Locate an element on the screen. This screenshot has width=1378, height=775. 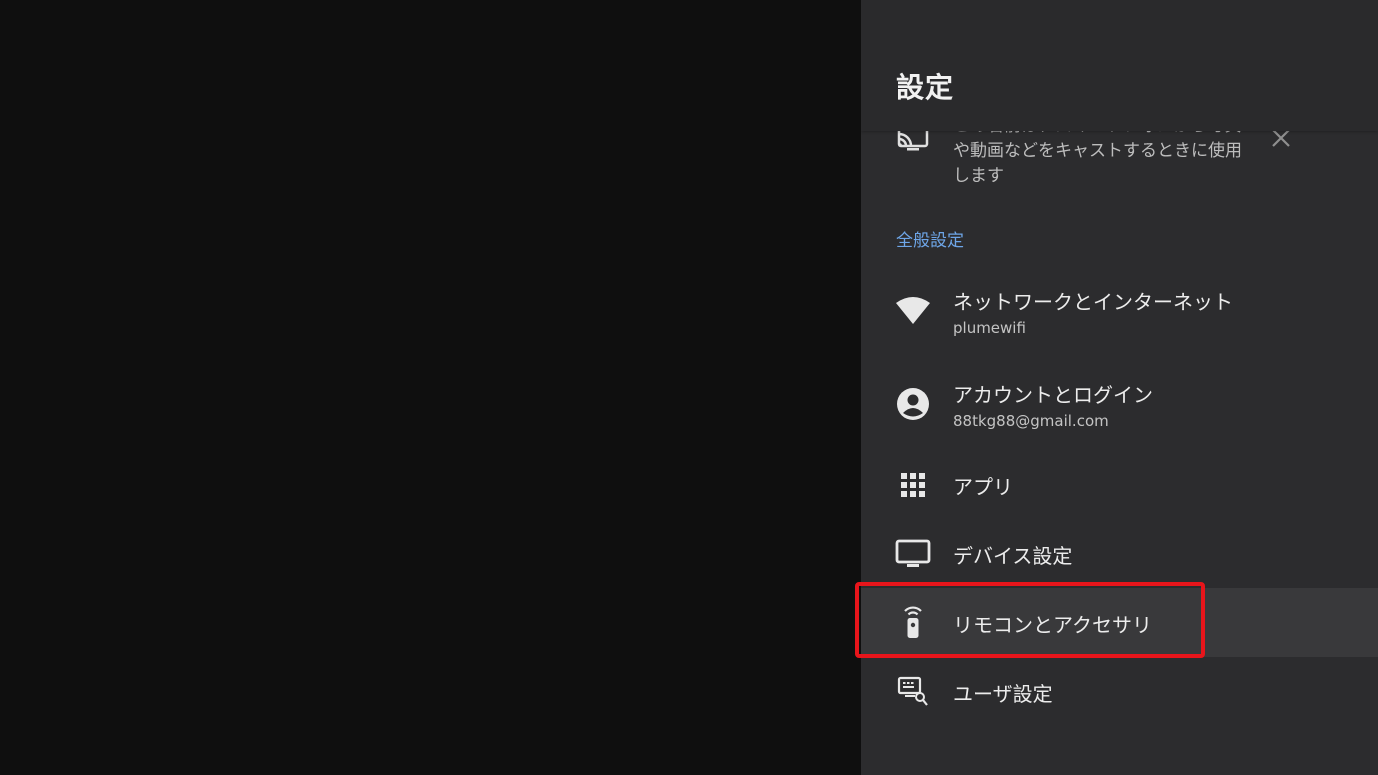
settings-item-apps: アプリ is located at coordinates (1119, 484).